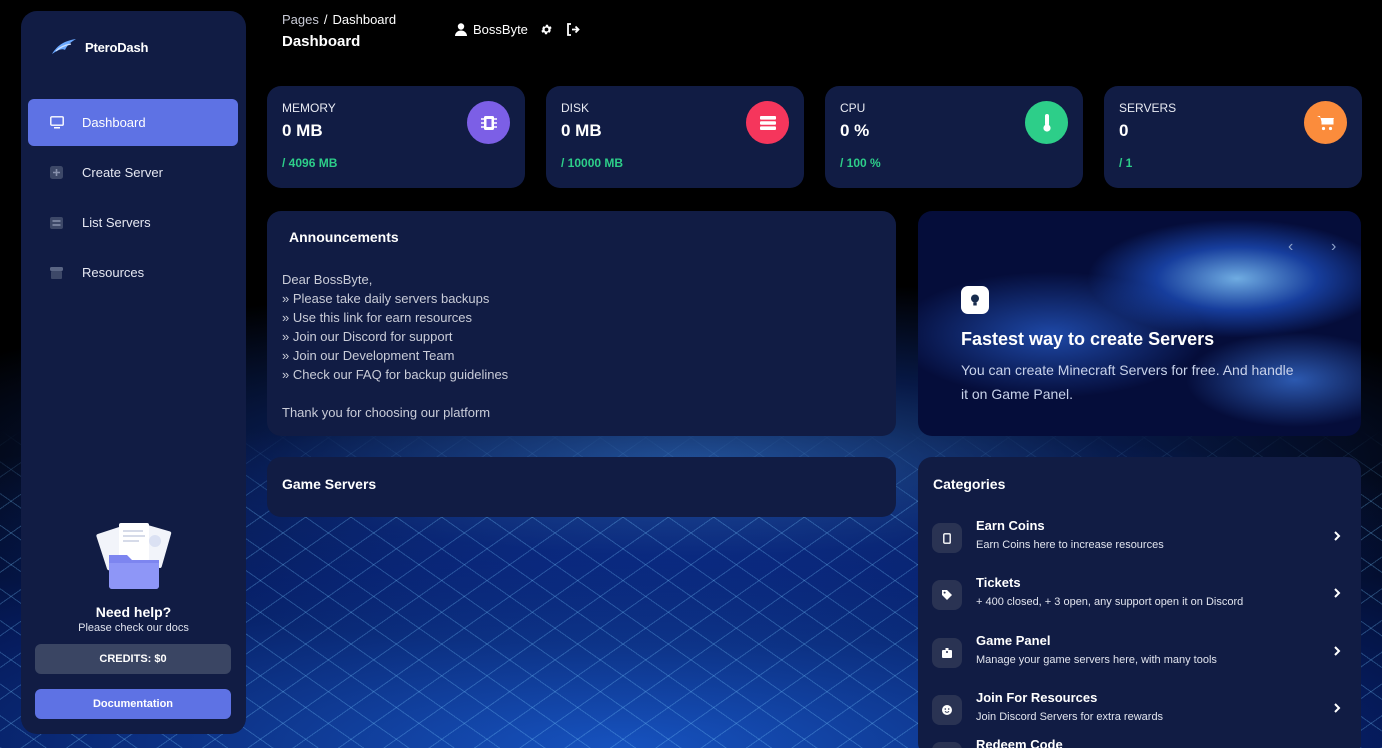 The height and width of the screenshot is (748, 1382). What do you see at coordinates (1070, 717) in the screenshot?
I see `category-description: Join Discord Servers for extra rewards` at bounding box center [1070, 717].